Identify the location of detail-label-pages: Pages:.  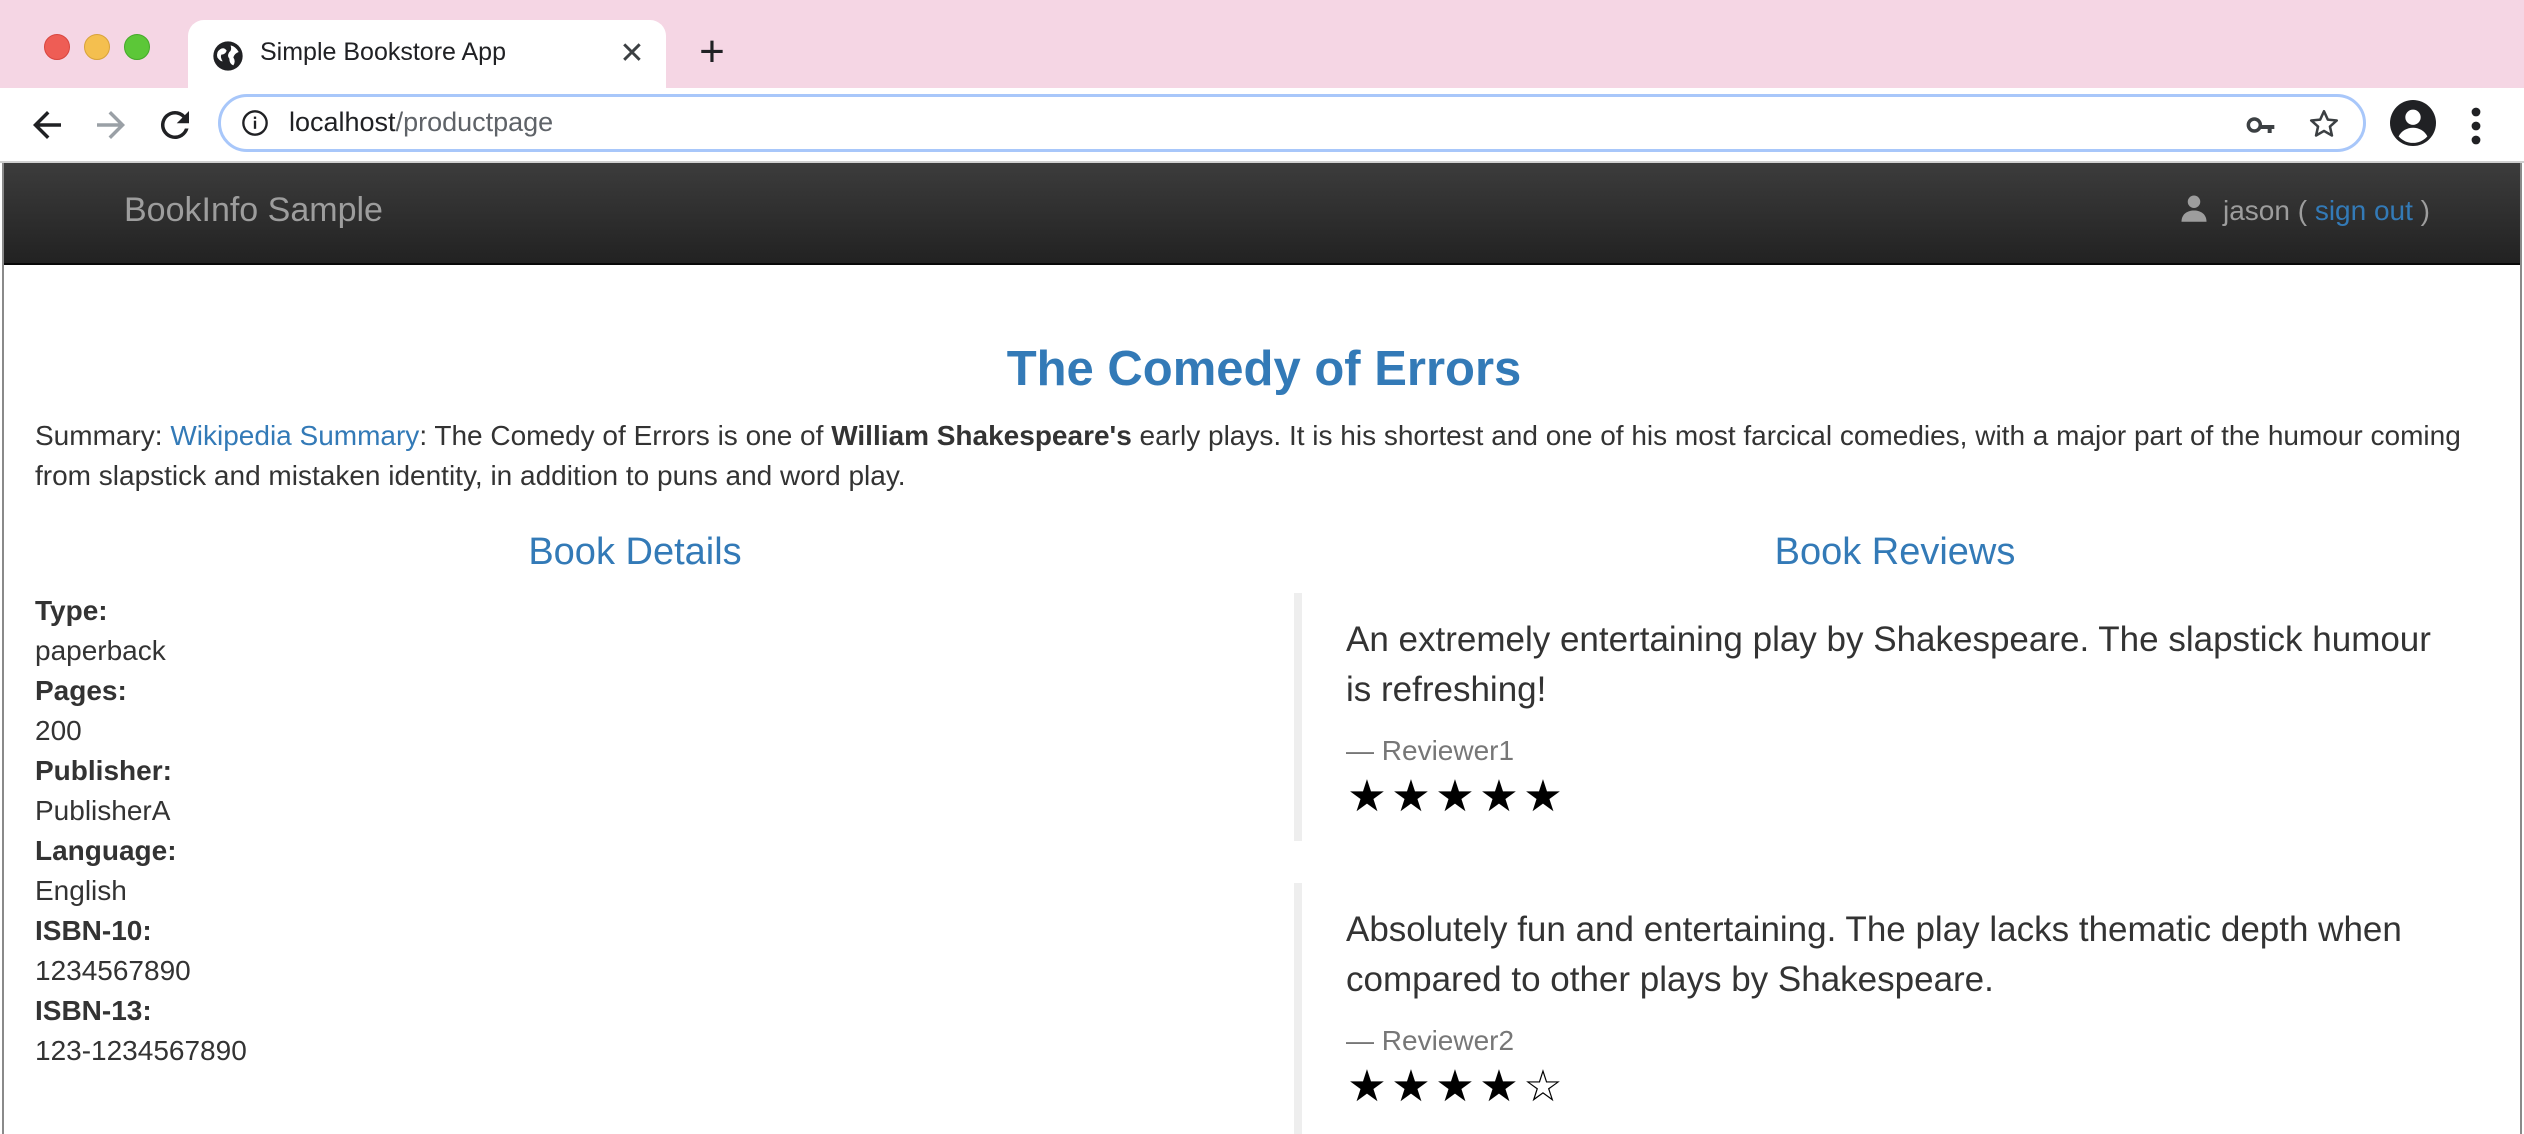
(81, 690).